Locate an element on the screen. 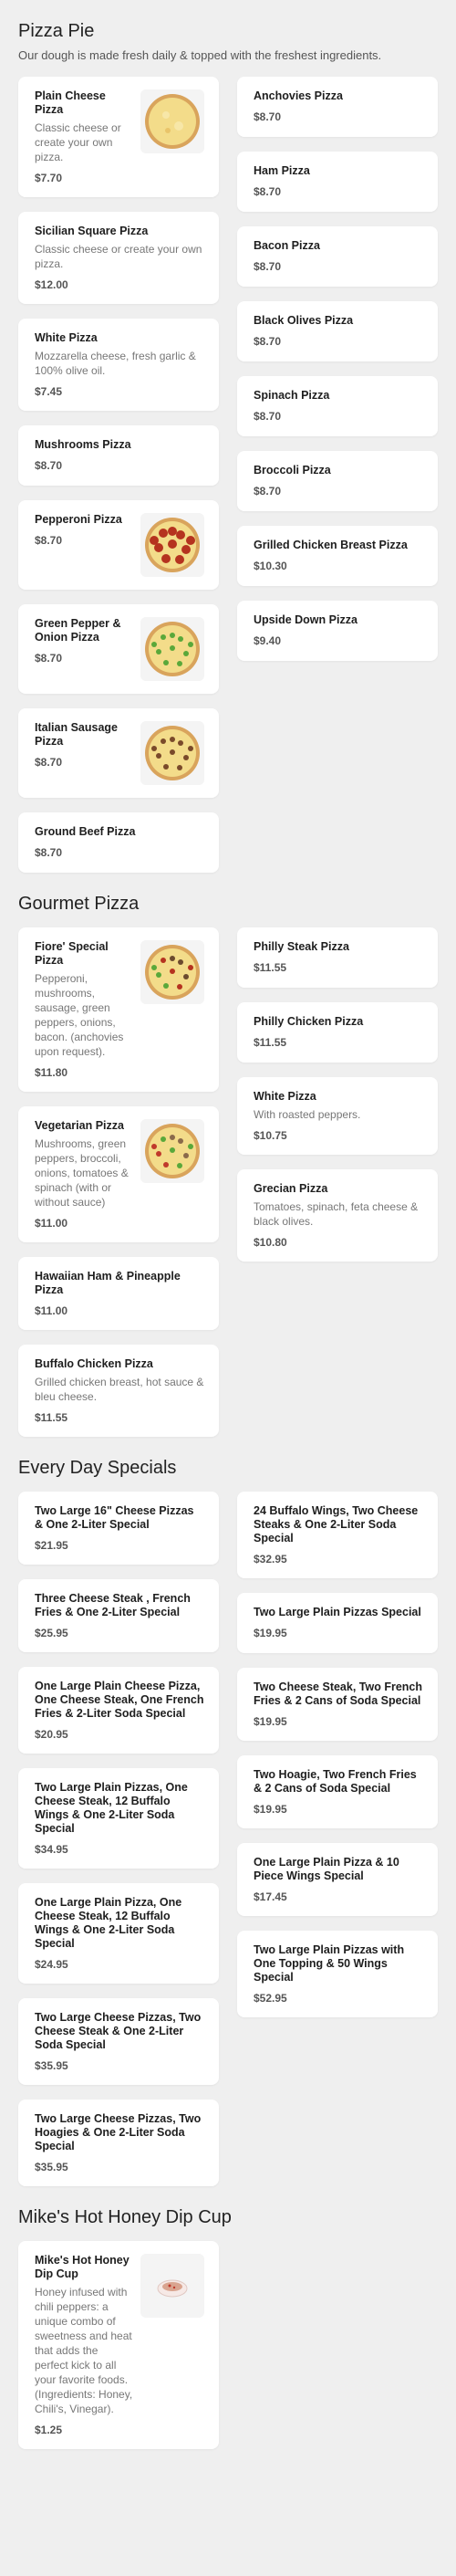 The height and width of the screenshot is (2576, 456). menu-item-hawaiian-ham-pineapple-pizza: Hawaiian Ham & Pineapple Pizza $11.00 is located at coordinates (119, 1293).